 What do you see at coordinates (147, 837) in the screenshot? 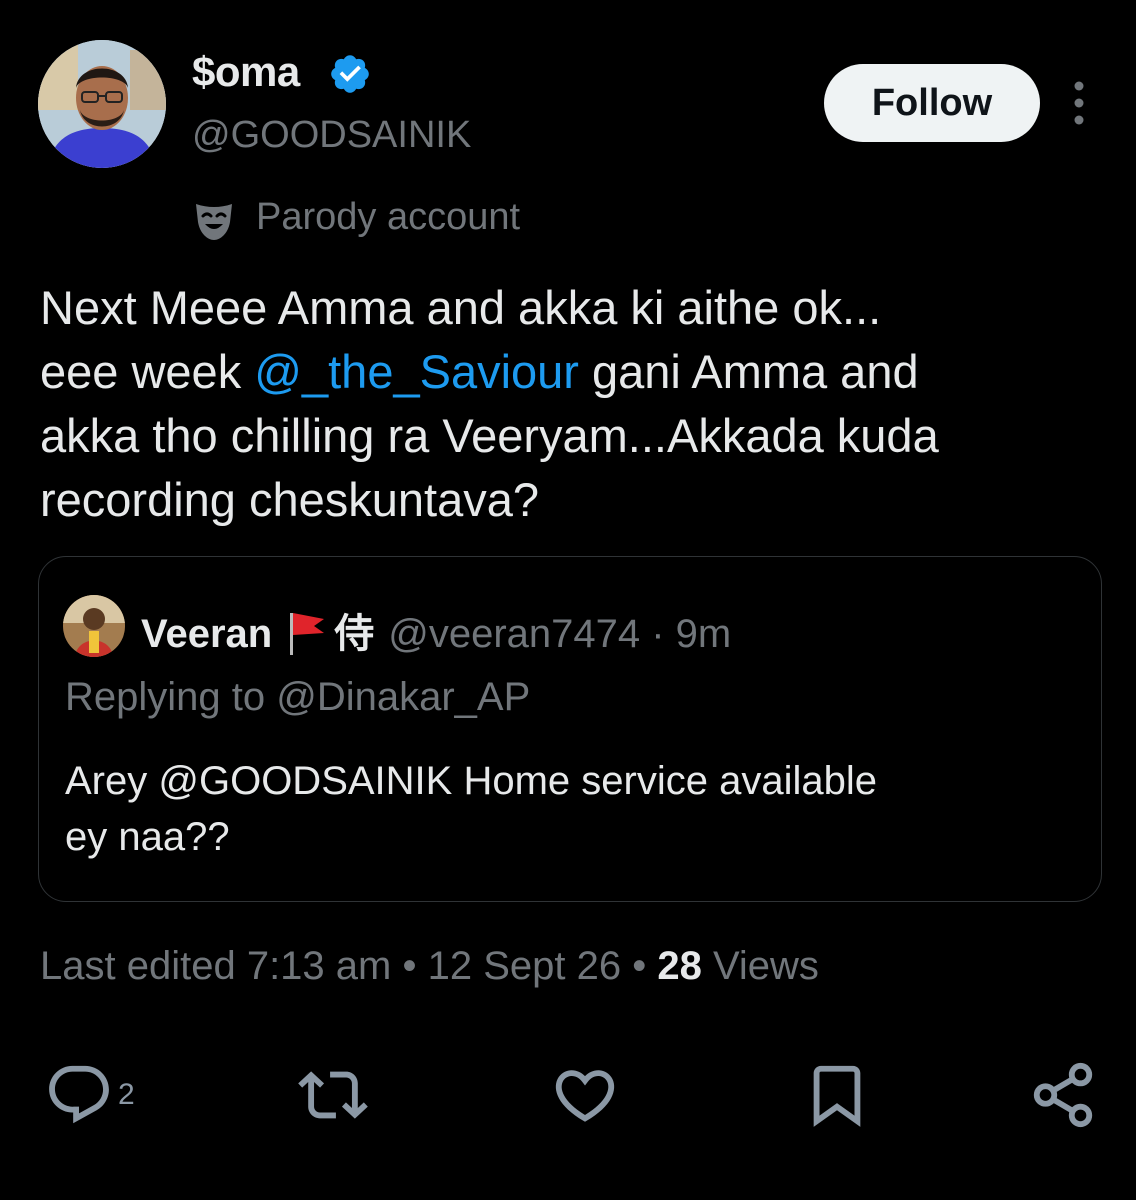
I see `quoted-line: ey naa??` at bounding box center [147, 837].